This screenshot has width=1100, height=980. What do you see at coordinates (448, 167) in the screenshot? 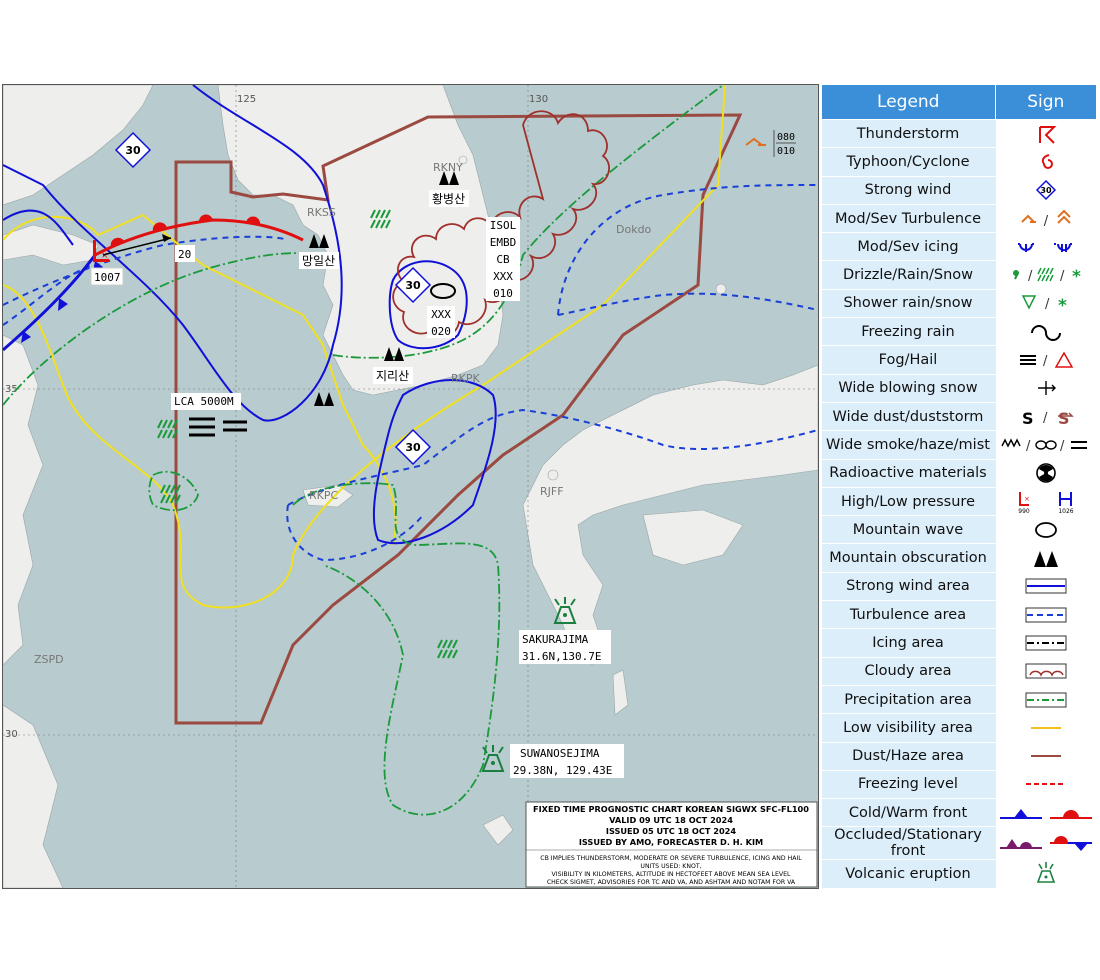
I see `place-rkny: RKNY` at bounding box center [448, 167].